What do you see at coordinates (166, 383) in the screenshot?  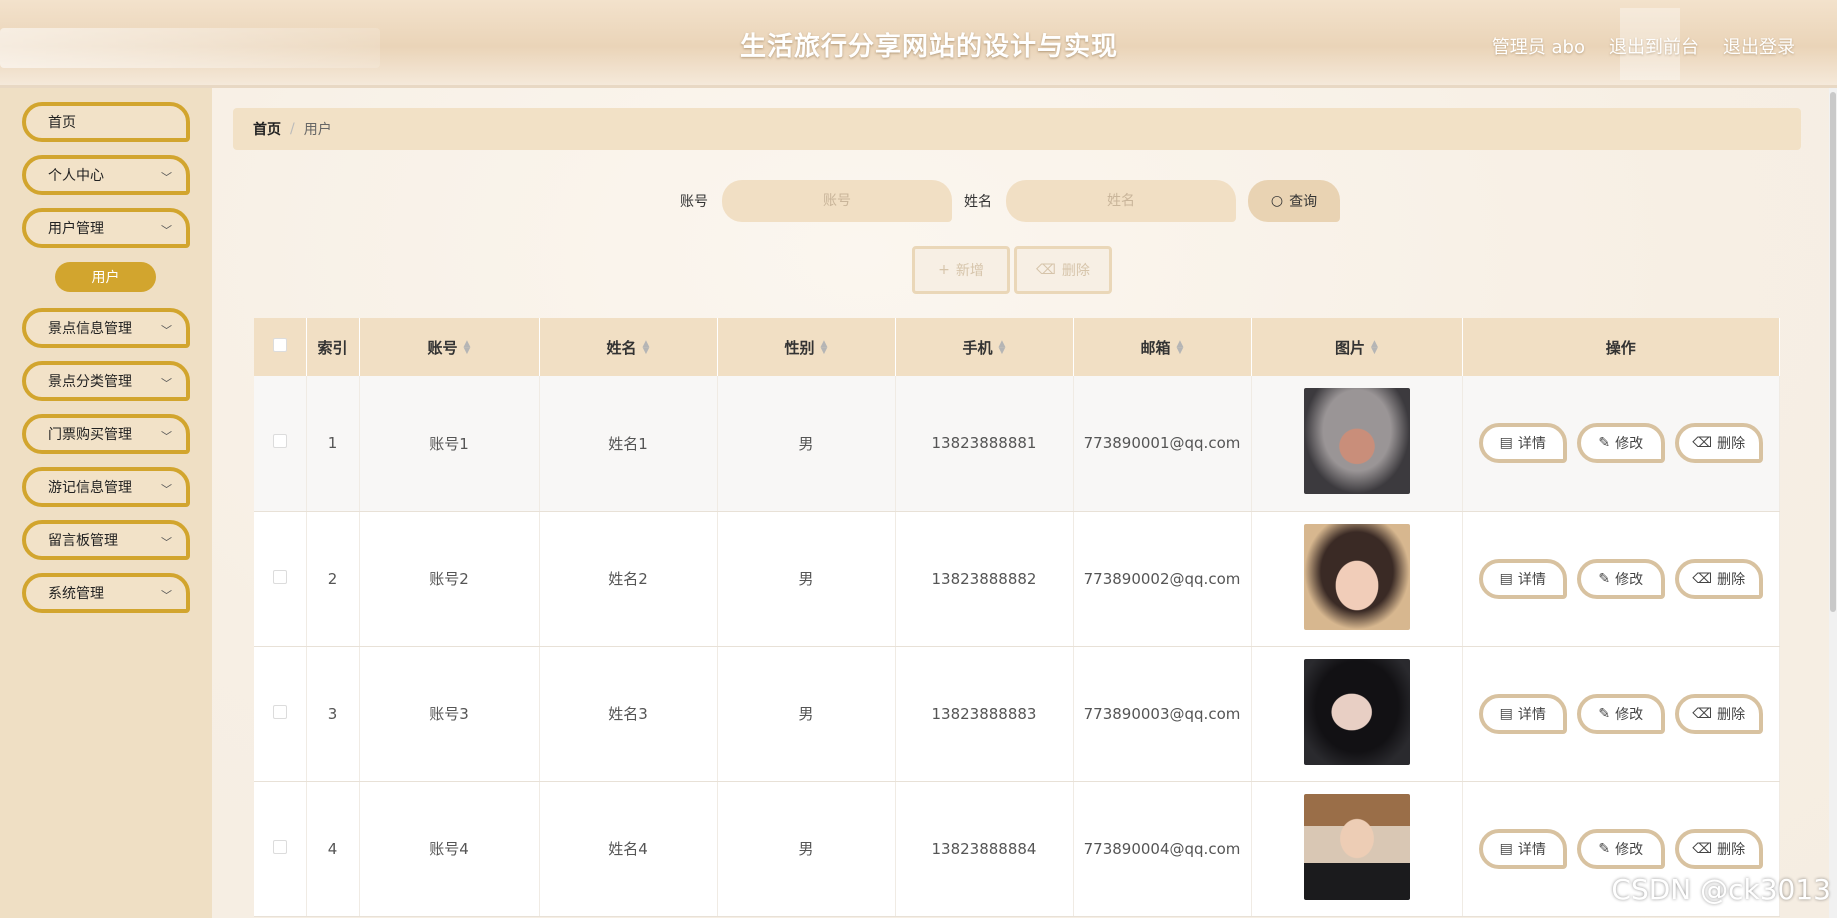 I see `chevron-down-icon: ﹀` at bounding box center [166, 383].